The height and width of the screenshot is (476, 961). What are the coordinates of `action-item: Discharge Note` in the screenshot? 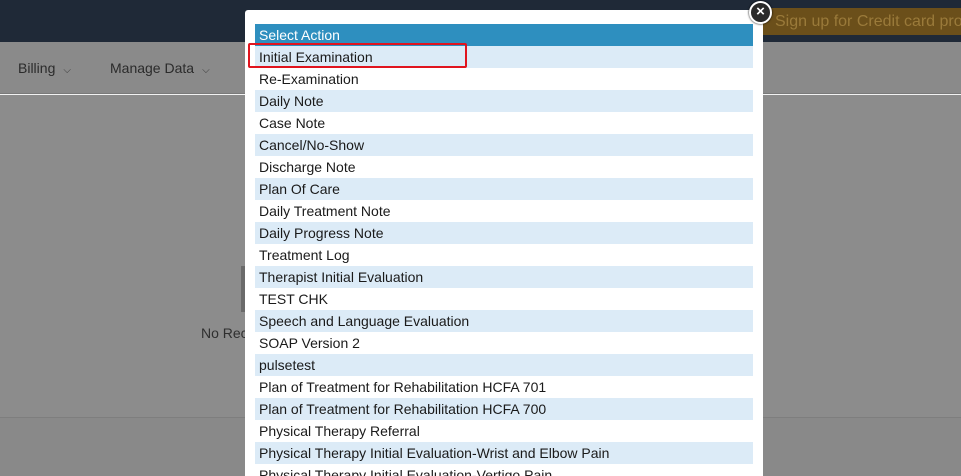 It's located at (504, 167).